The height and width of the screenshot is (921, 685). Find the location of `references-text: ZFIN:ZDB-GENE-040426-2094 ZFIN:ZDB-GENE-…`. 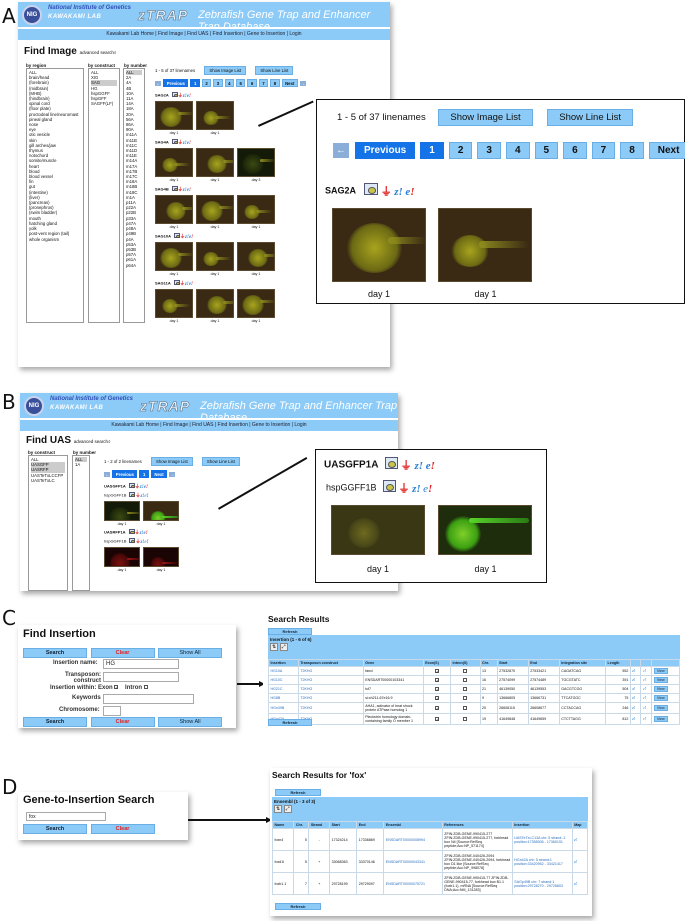

references-text: ZFIN:ZDB-GENE-040426-2094 ZFIN:ZDB-GENE-… is located at coordinates (477, 862).